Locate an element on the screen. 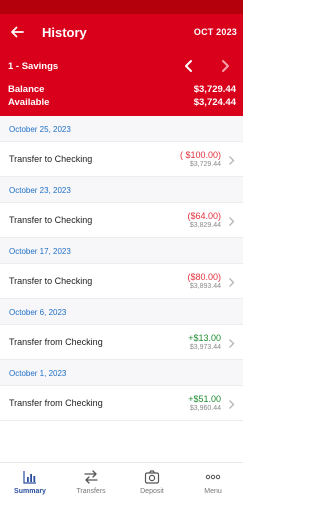 This screenshot has width=320, height=512. date-header: October 1, 2023 is located at coordinates (121, 373).